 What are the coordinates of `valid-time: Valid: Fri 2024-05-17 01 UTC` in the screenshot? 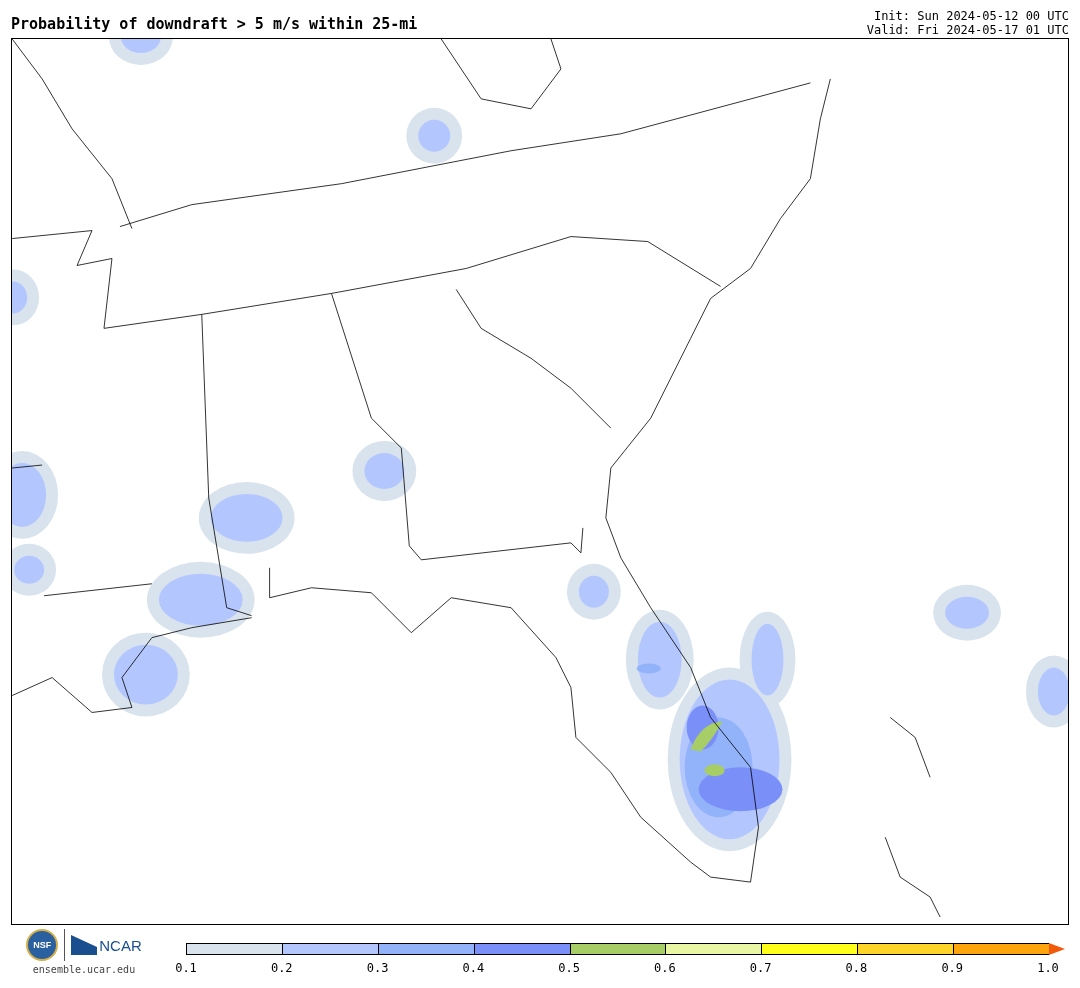 It's located at (967, 30).